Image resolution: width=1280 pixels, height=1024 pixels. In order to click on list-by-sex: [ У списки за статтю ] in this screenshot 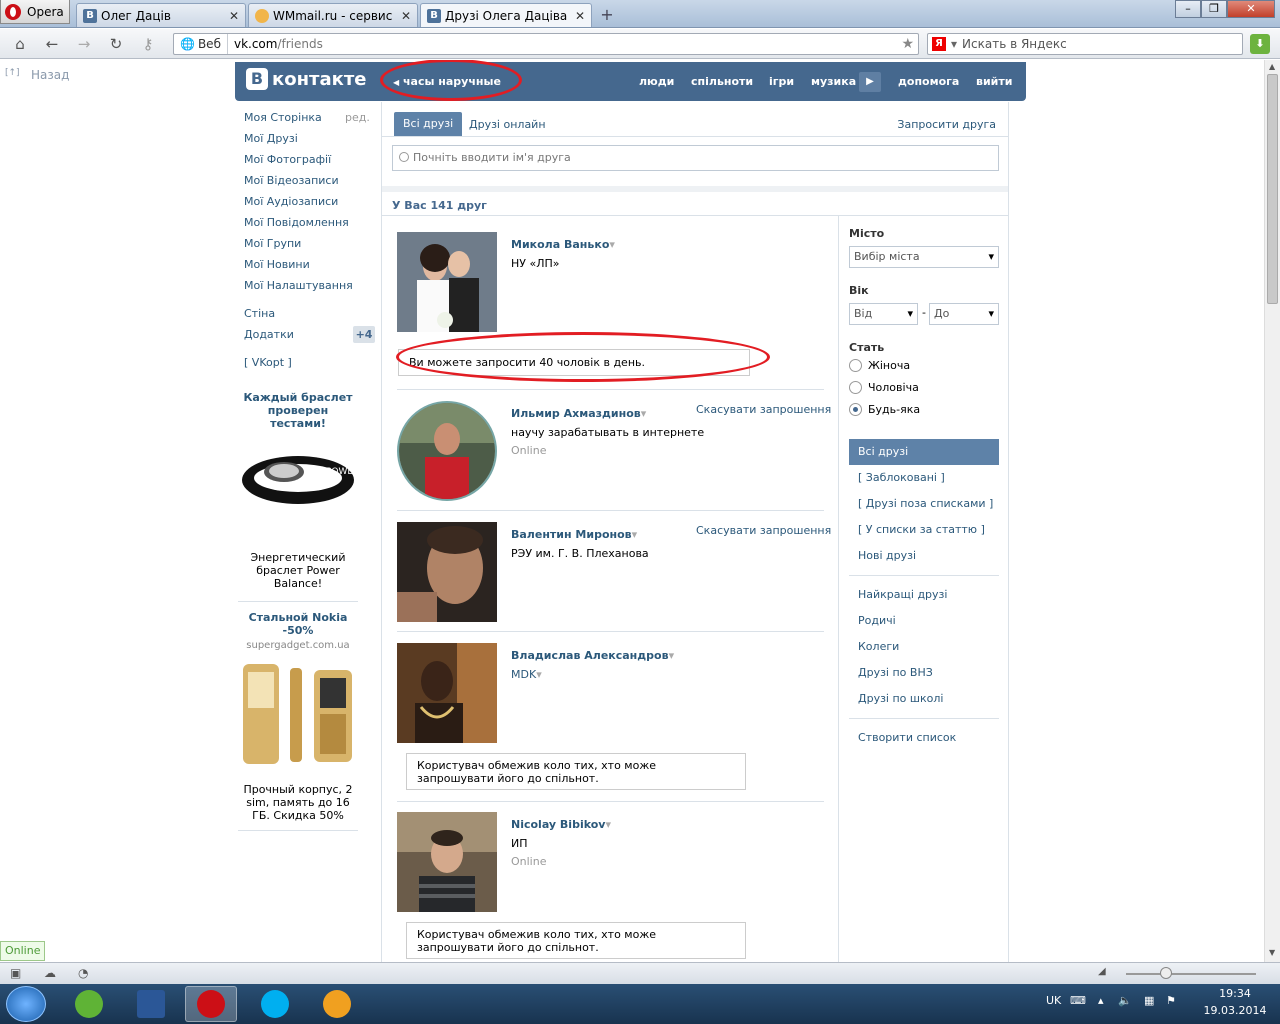, I will do `click(921, 529)`.